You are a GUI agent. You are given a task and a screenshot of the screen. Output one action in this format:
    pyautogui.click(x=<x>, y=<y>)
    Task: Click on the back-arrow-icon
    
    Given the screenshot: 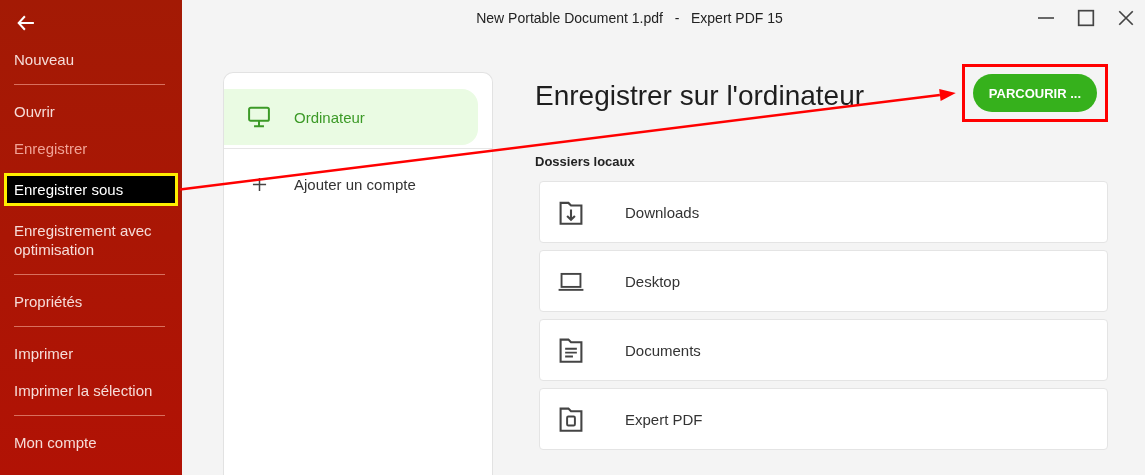 What is the action you would take?
    pyautogui.click(x=26, y=23)
    